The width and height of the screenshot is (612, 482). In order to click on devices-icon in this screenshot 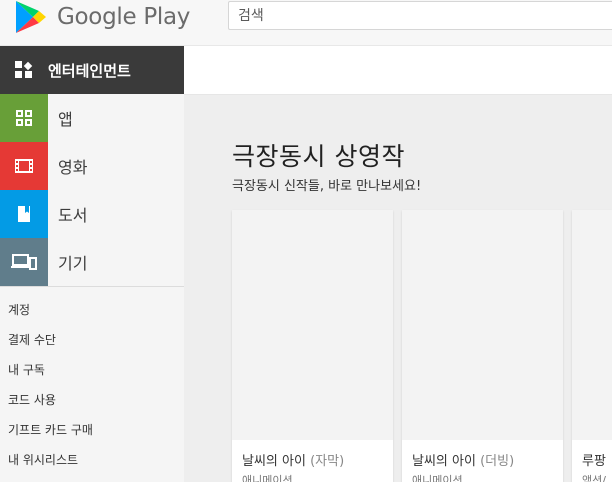, I will do `click(24, 262)`.